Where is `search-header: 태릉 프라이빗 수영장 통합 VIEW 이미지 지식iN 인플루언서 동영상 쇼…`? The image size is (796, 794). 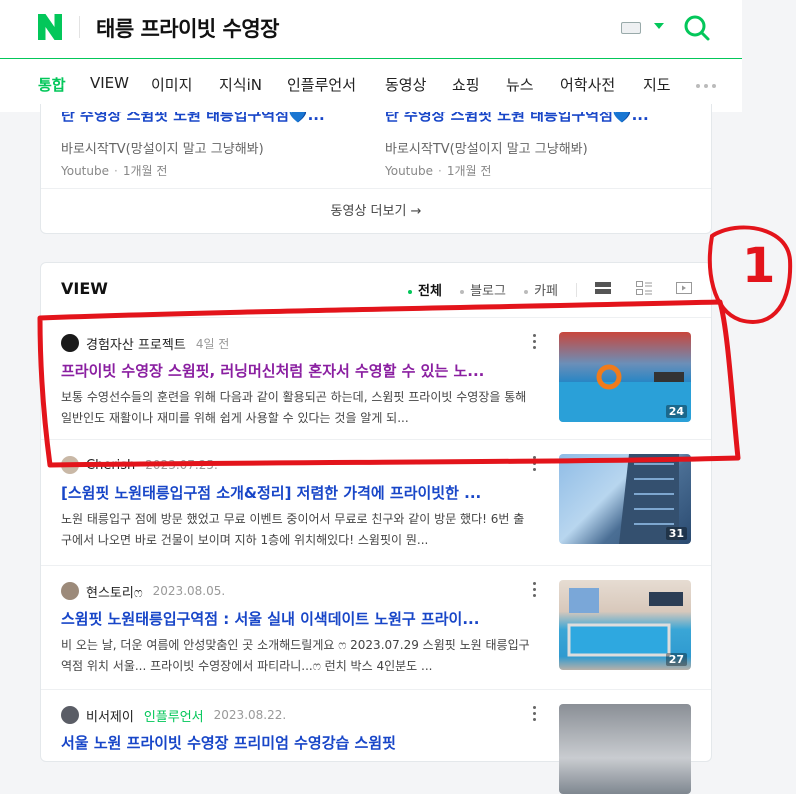
search-header: 태릉 프라이빗 수영장 통합 VIEW 이미지 지식iN 인플루언서 동영상 쇼… is located at coordinates (371, 56).